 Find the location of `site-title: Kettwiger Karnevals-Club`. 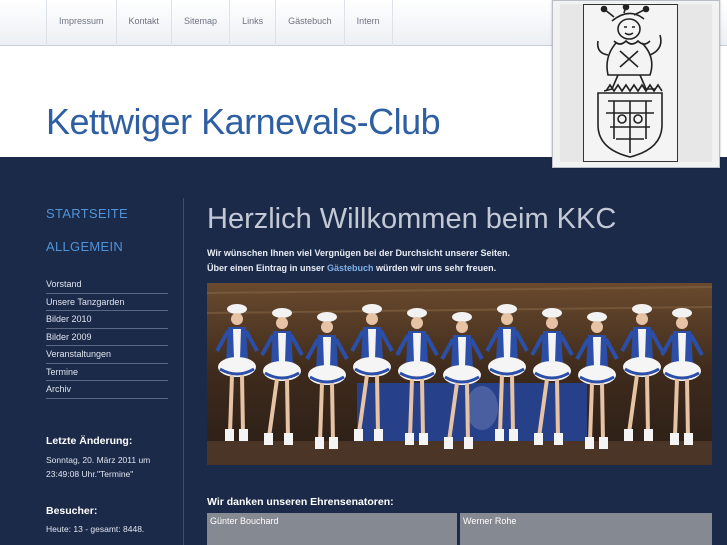

site-title: Kettwiger Karnevals-Club is located at coordinates (243, 121).